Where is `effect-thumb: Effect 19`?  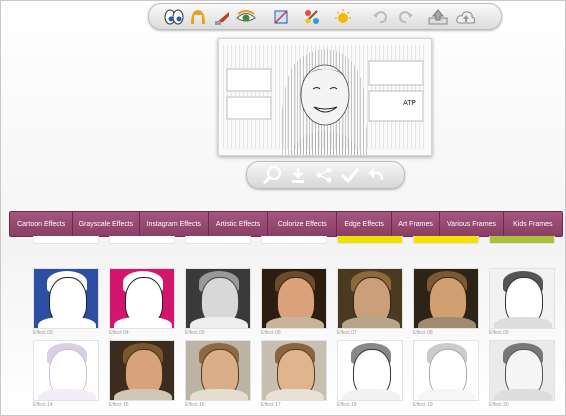
effect-thumb: Effect 19 is located at coordinates (446, 374).